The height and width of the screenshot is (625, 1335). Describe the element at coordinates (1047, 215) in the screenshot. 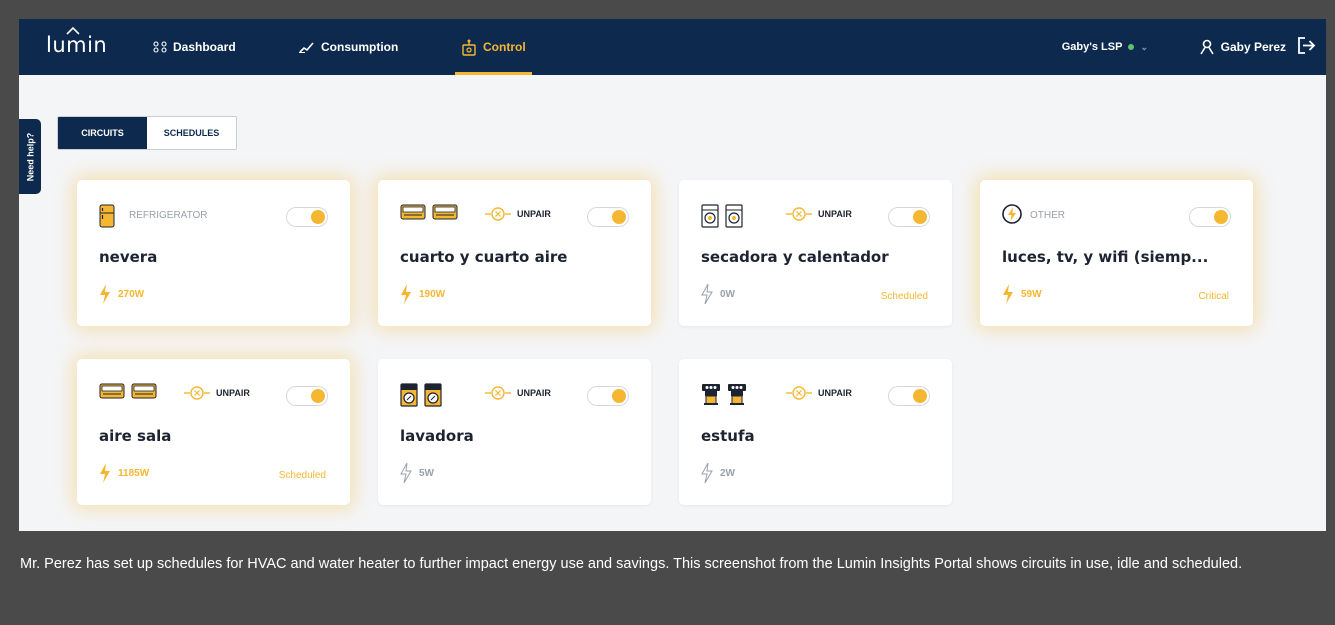

I see `circuit-type: OTHER` at that location.